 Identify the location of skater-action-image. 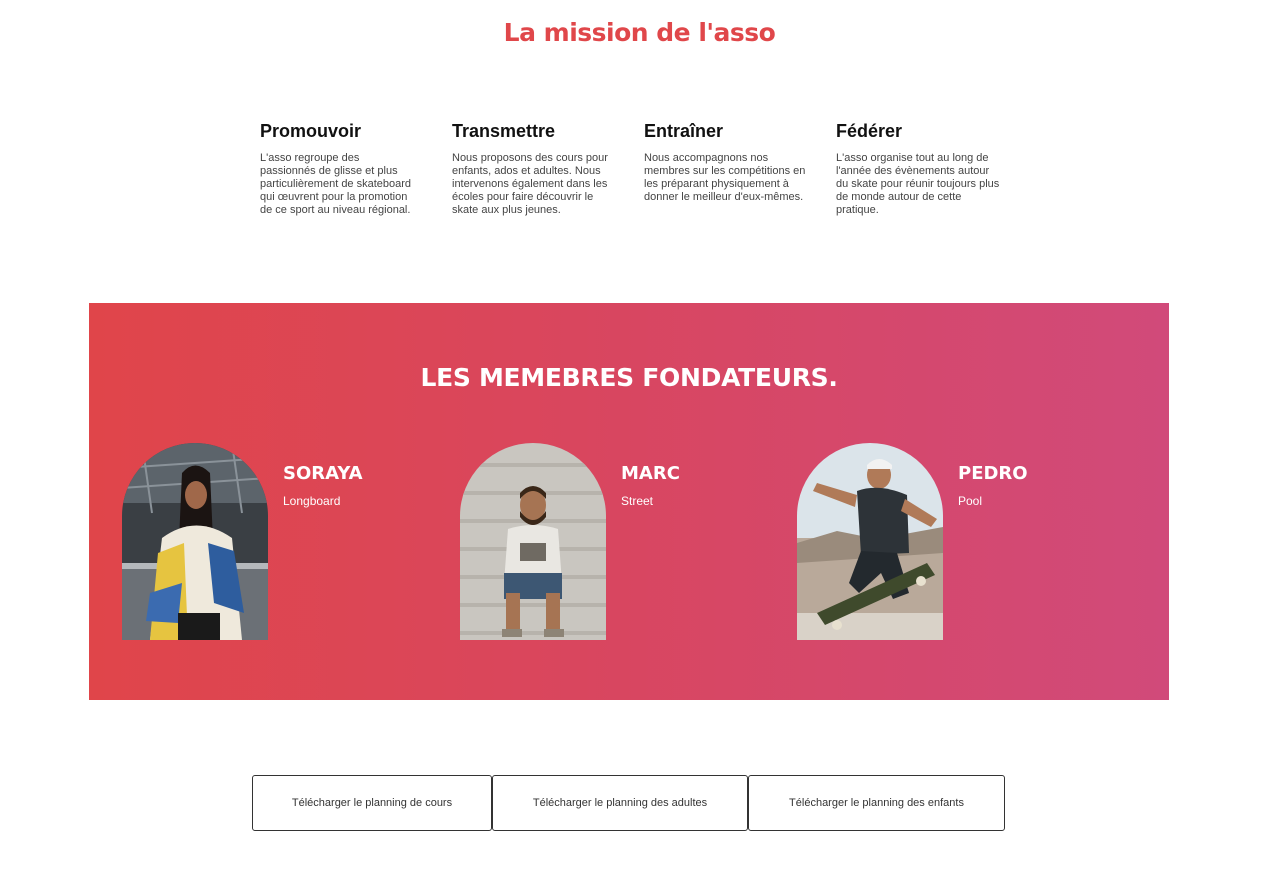
(870, 541).